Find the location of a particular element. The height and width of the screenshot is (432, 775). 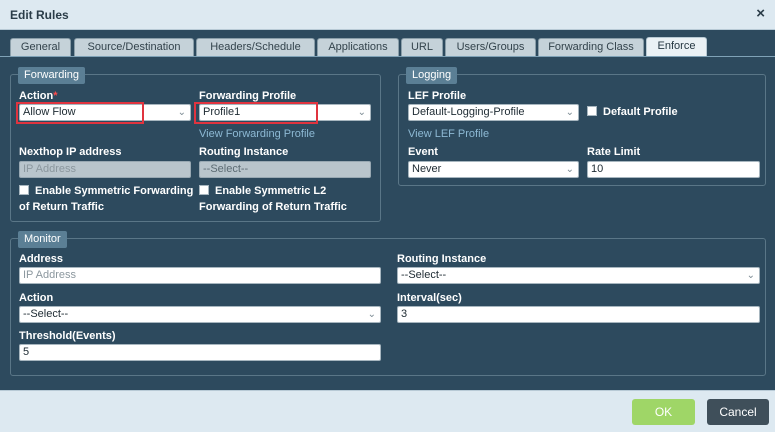

symmetric-l2-label-line2: Forwarding of Return Traffic is located at coordinates (273, 207).